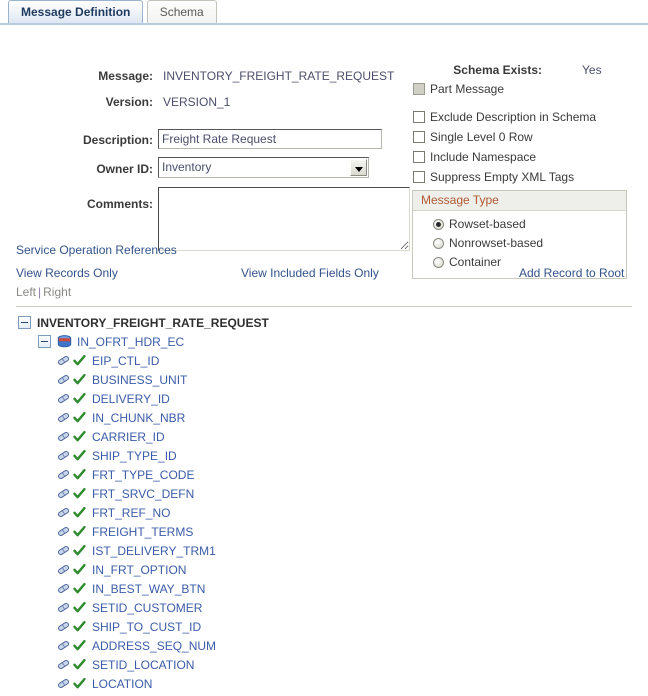 The width and height of the screenshot is (648, 696). I want to click on view-included-fields-only-link-row: View Included Fields Only, so click(310, 273).